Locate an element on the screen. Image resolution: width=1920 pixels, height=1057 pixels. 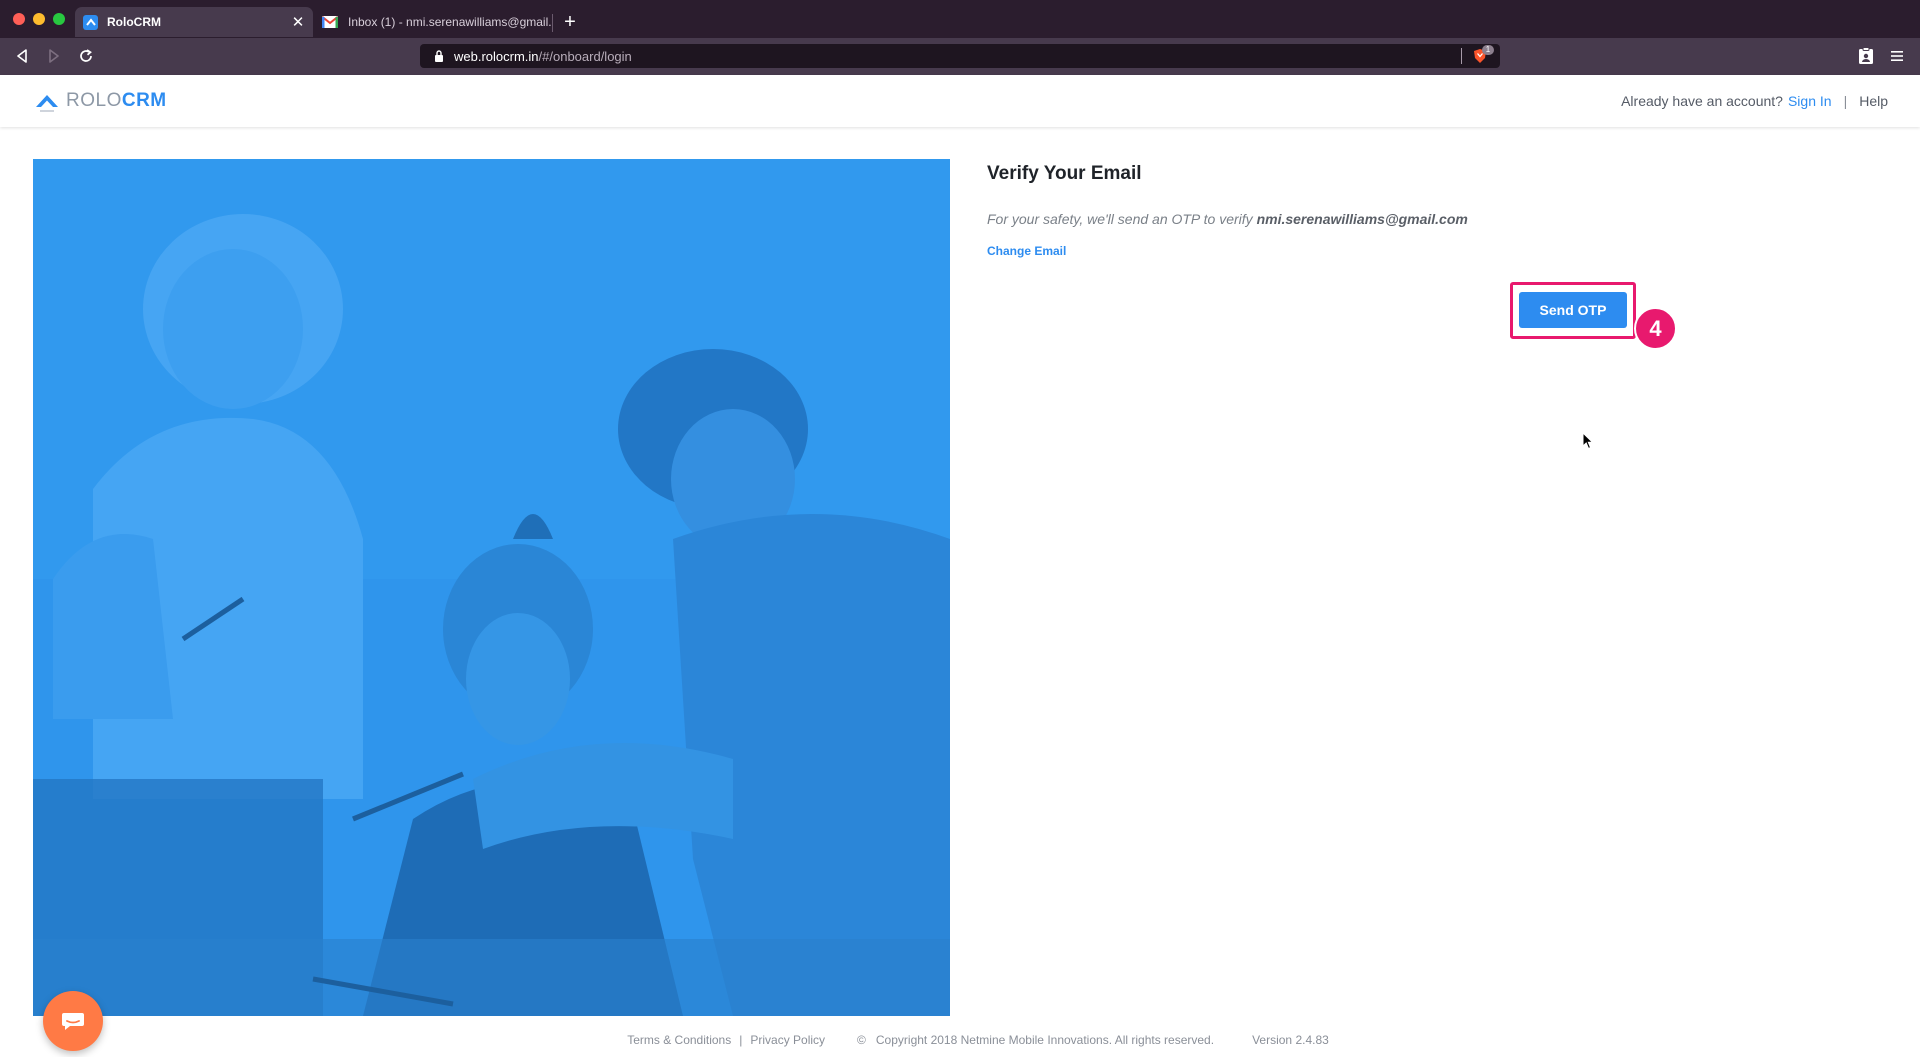
maximize-window-button is located at coordinates (59, 19).